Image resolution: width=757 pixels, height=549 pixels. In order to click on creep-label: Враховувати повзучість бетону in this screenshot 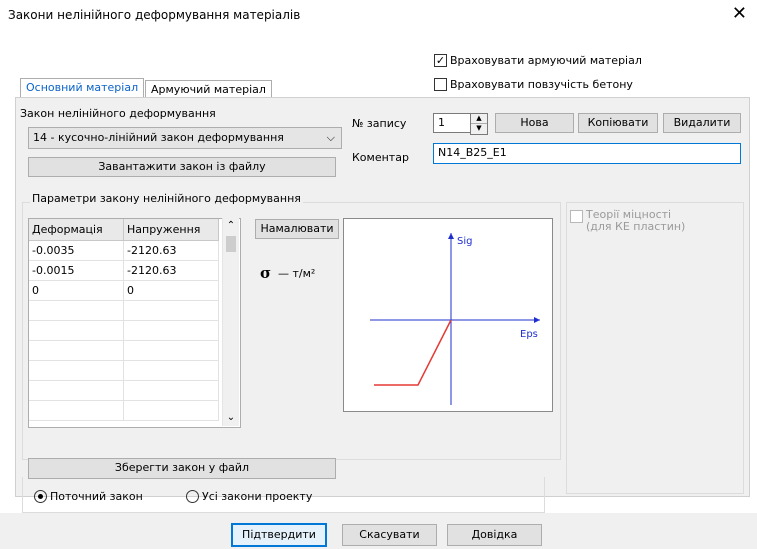, I will do `click(541, 84)`.